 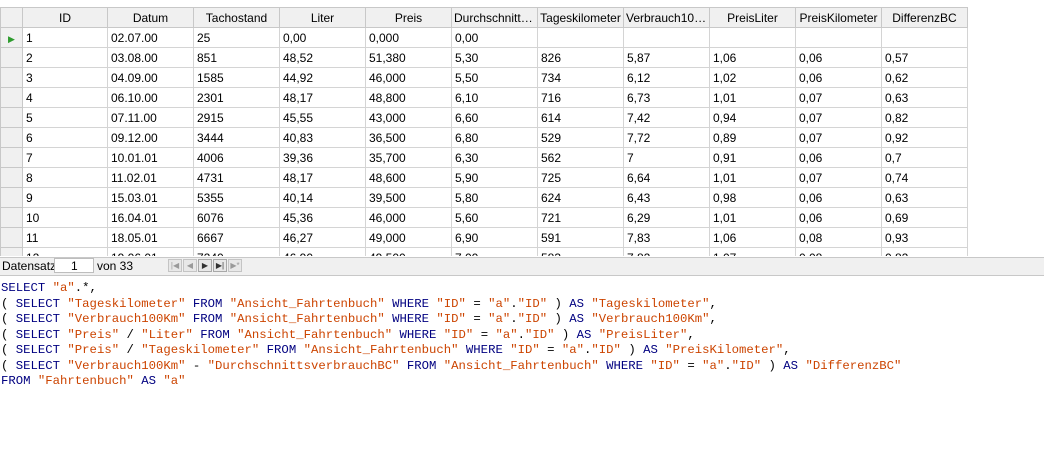 I want to click on table-cell: 721, so click(x=580, y=217).